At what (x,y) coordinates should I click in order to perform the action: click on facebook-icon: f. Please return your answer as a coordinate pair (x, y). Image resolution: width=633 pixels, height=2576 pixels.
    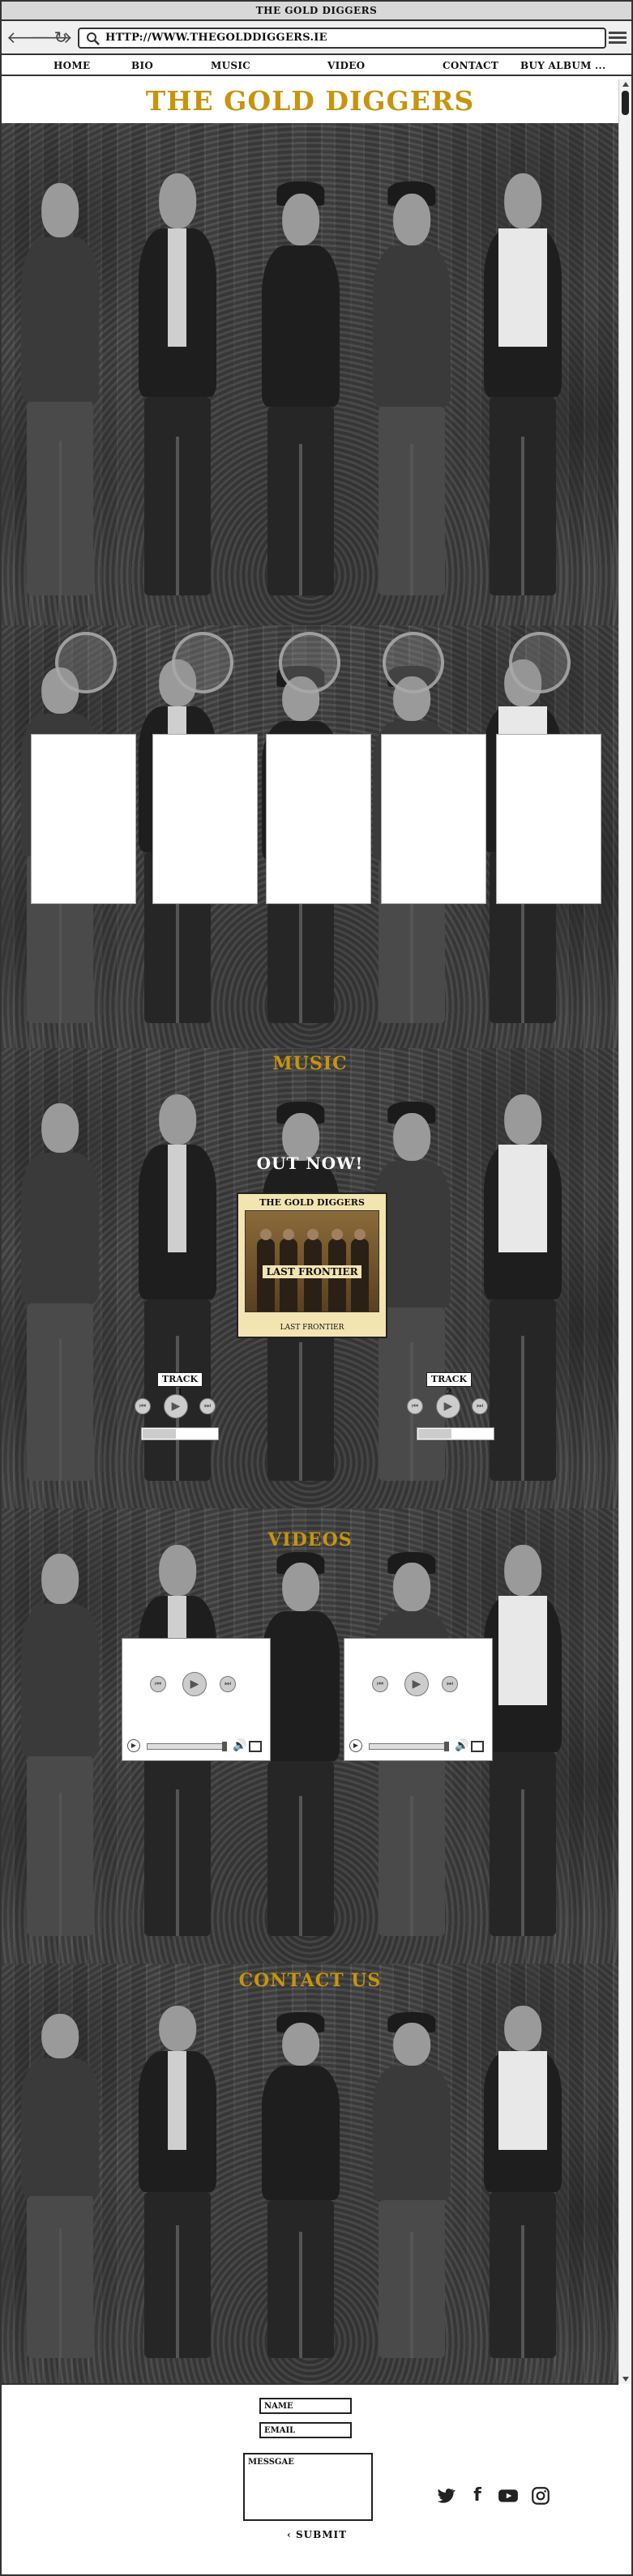
    Looking at the image, I should click on (477, 2495).